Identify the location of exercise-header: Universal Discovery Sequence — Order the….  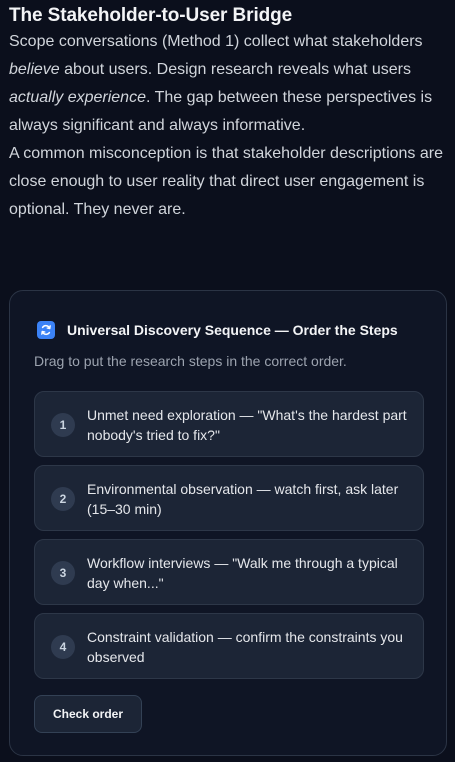
(217, 330).